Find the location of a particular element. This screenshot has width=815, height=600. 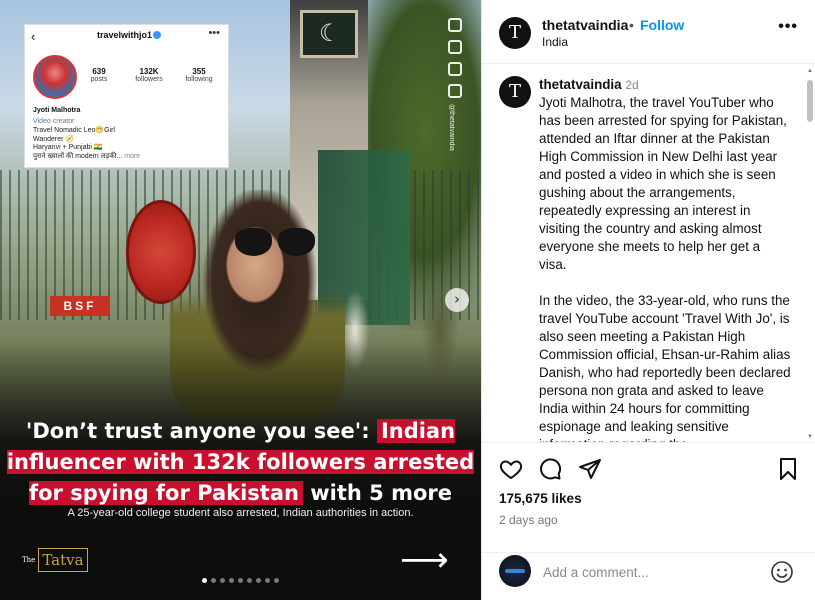

comment-input is located at coordinates (643, 572).